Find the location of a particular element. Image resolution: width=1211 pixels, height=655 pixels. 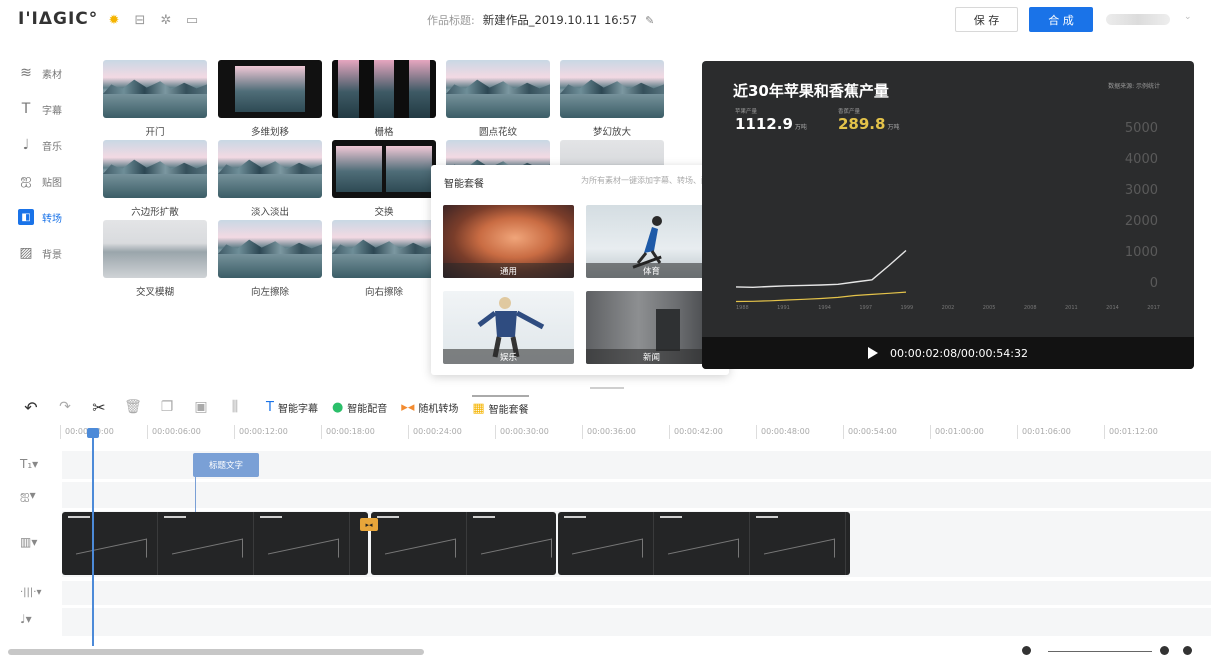

transition-tile: 梦幻放大 is located at coordinates (612, 99).